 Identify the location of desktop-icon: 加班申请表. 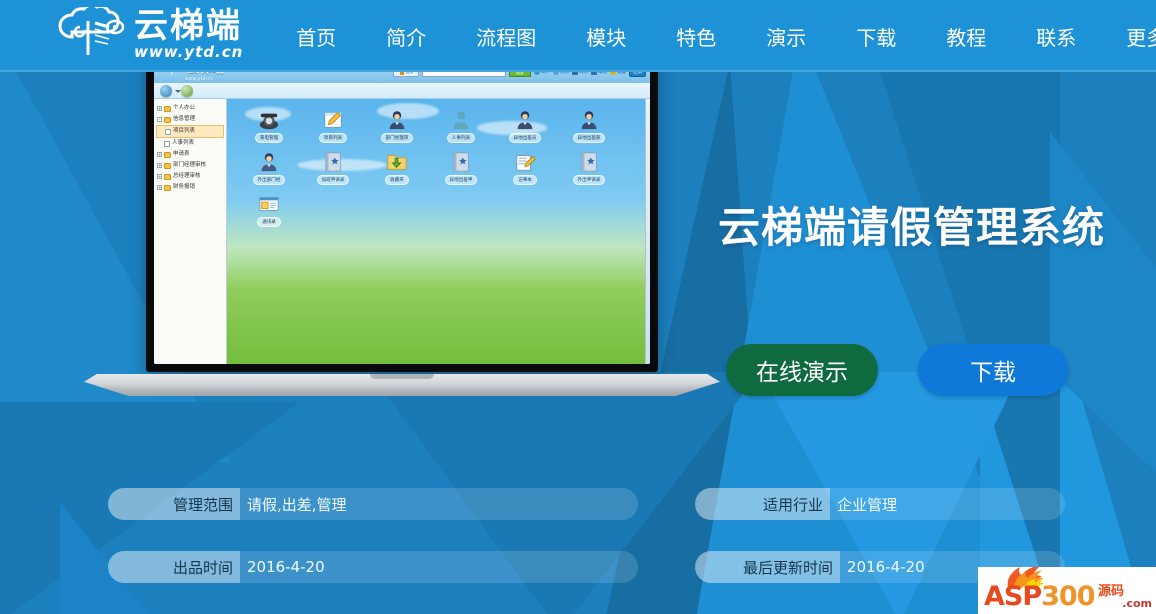
(333, 168).